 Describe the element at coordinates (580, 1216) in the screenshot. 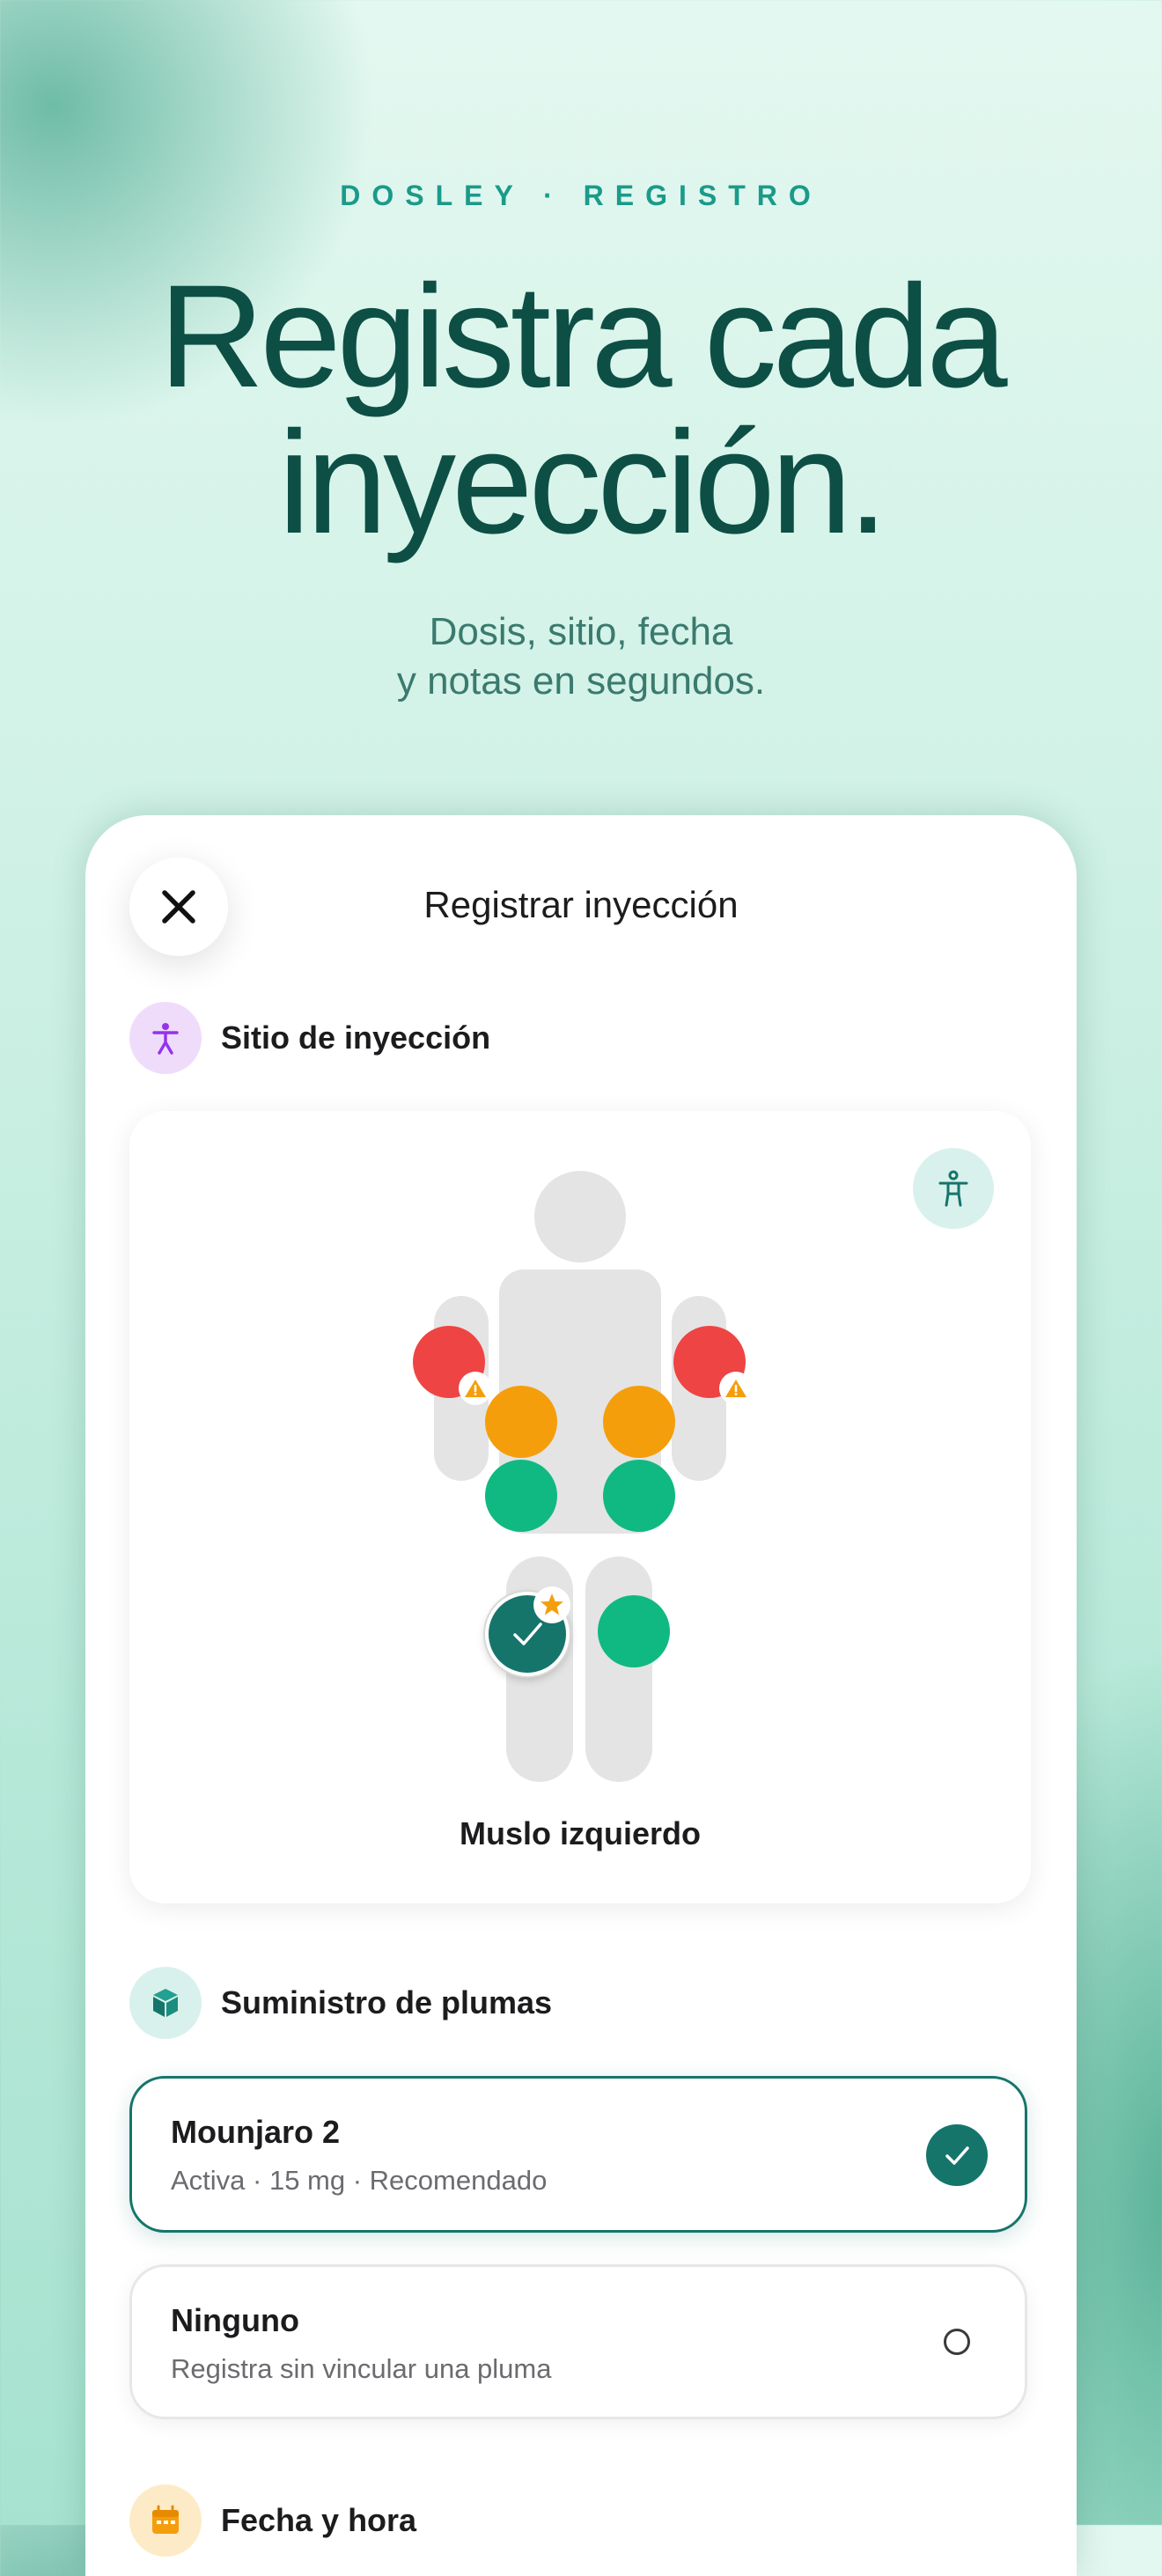

I see `body-head` at that location.